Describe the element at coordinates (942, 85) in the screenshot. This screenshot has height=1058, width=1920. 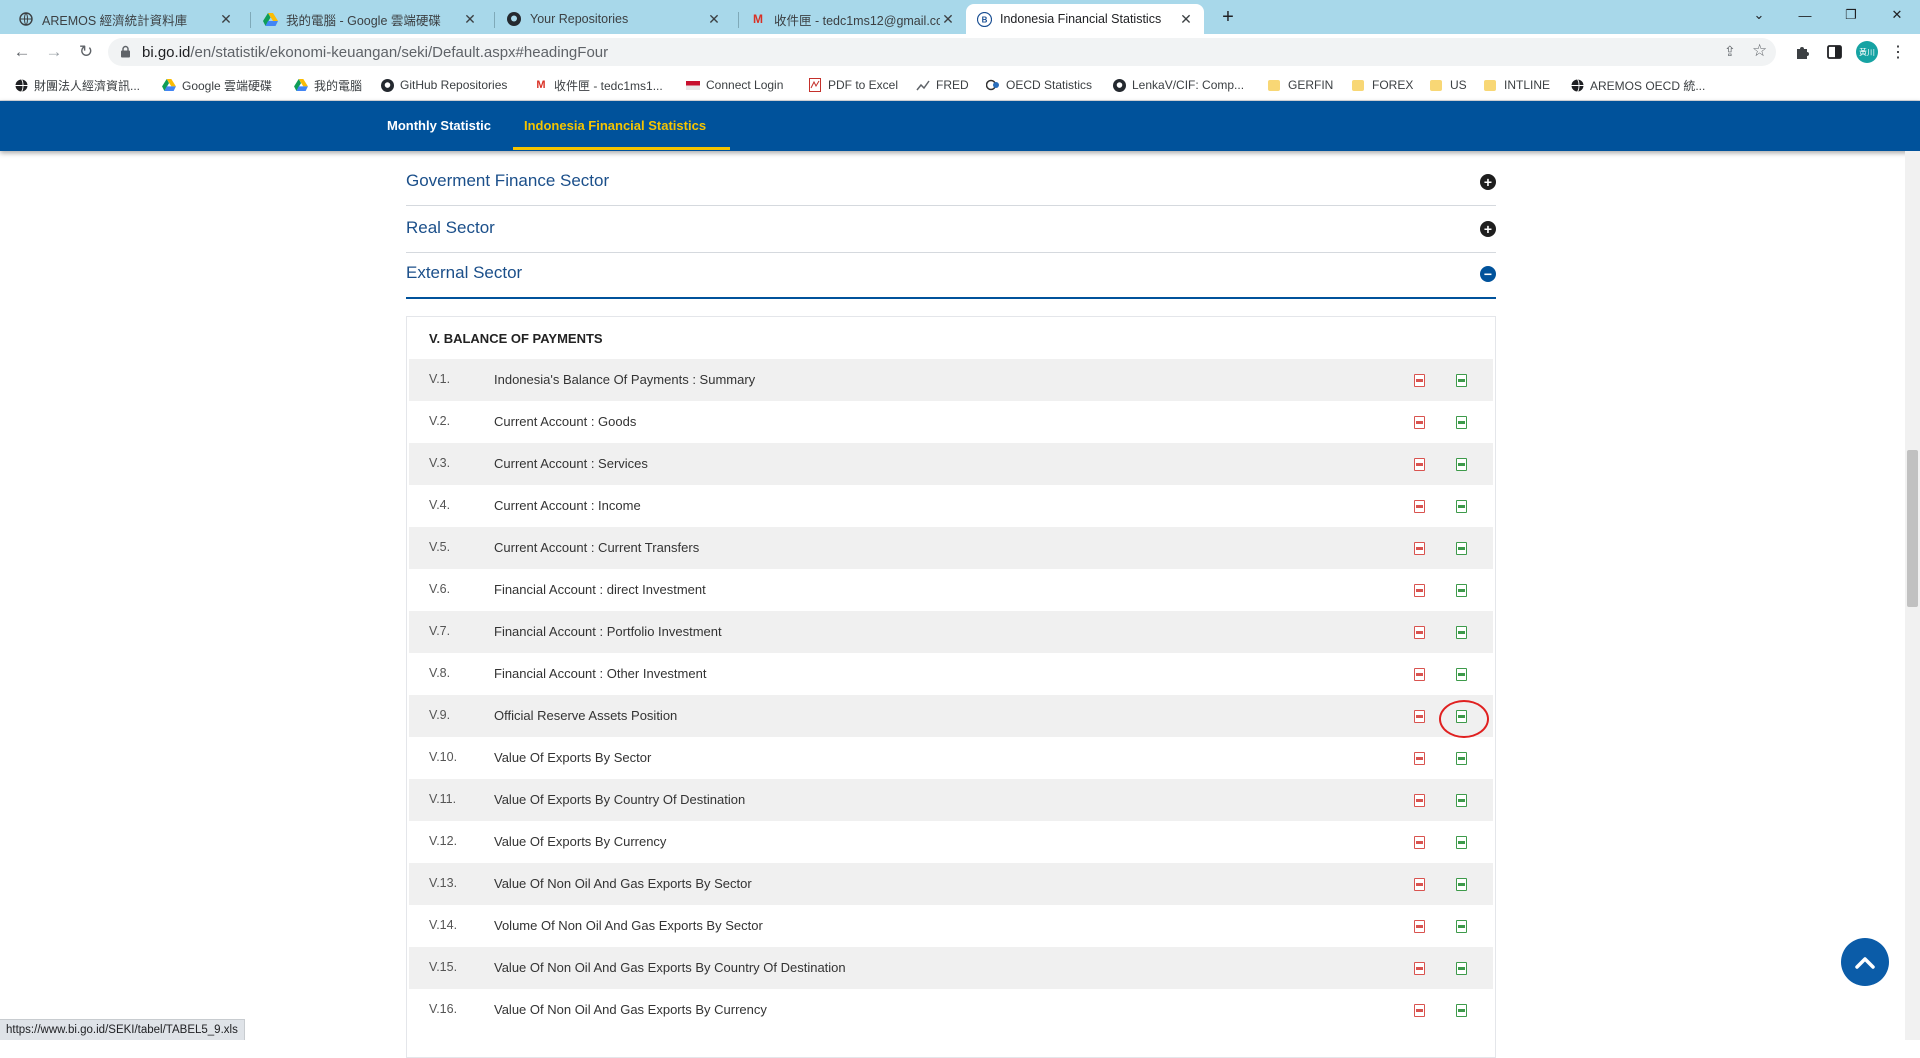
I see `bookmark-item: FRED` at that location.